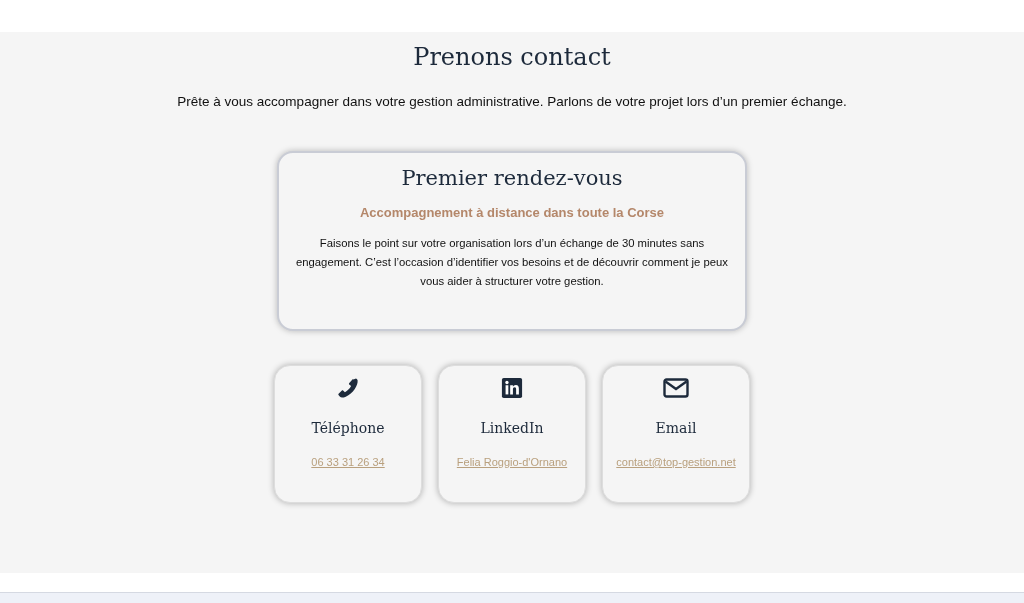 This screenshot has height=603, width=1024. Describe the element at coordinates (512, 212) in the screenshot. I see `card-subtitle: Accompagnement à distance dans toute la Corse` at that location.